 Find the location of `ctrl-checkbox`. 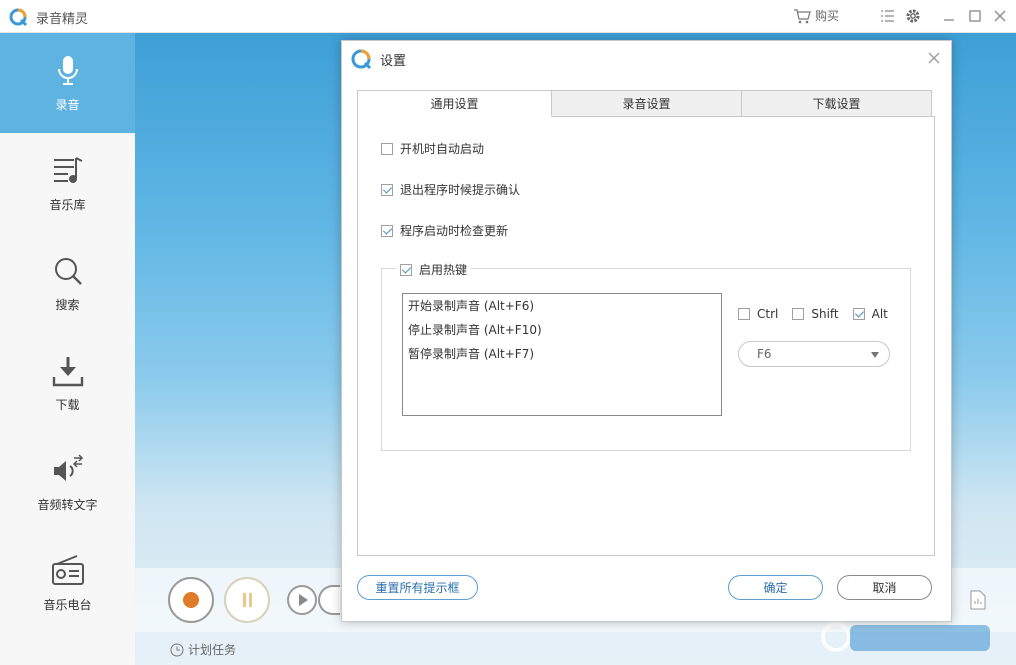

ctrl-checkbox is located at coordinates (744, 314).